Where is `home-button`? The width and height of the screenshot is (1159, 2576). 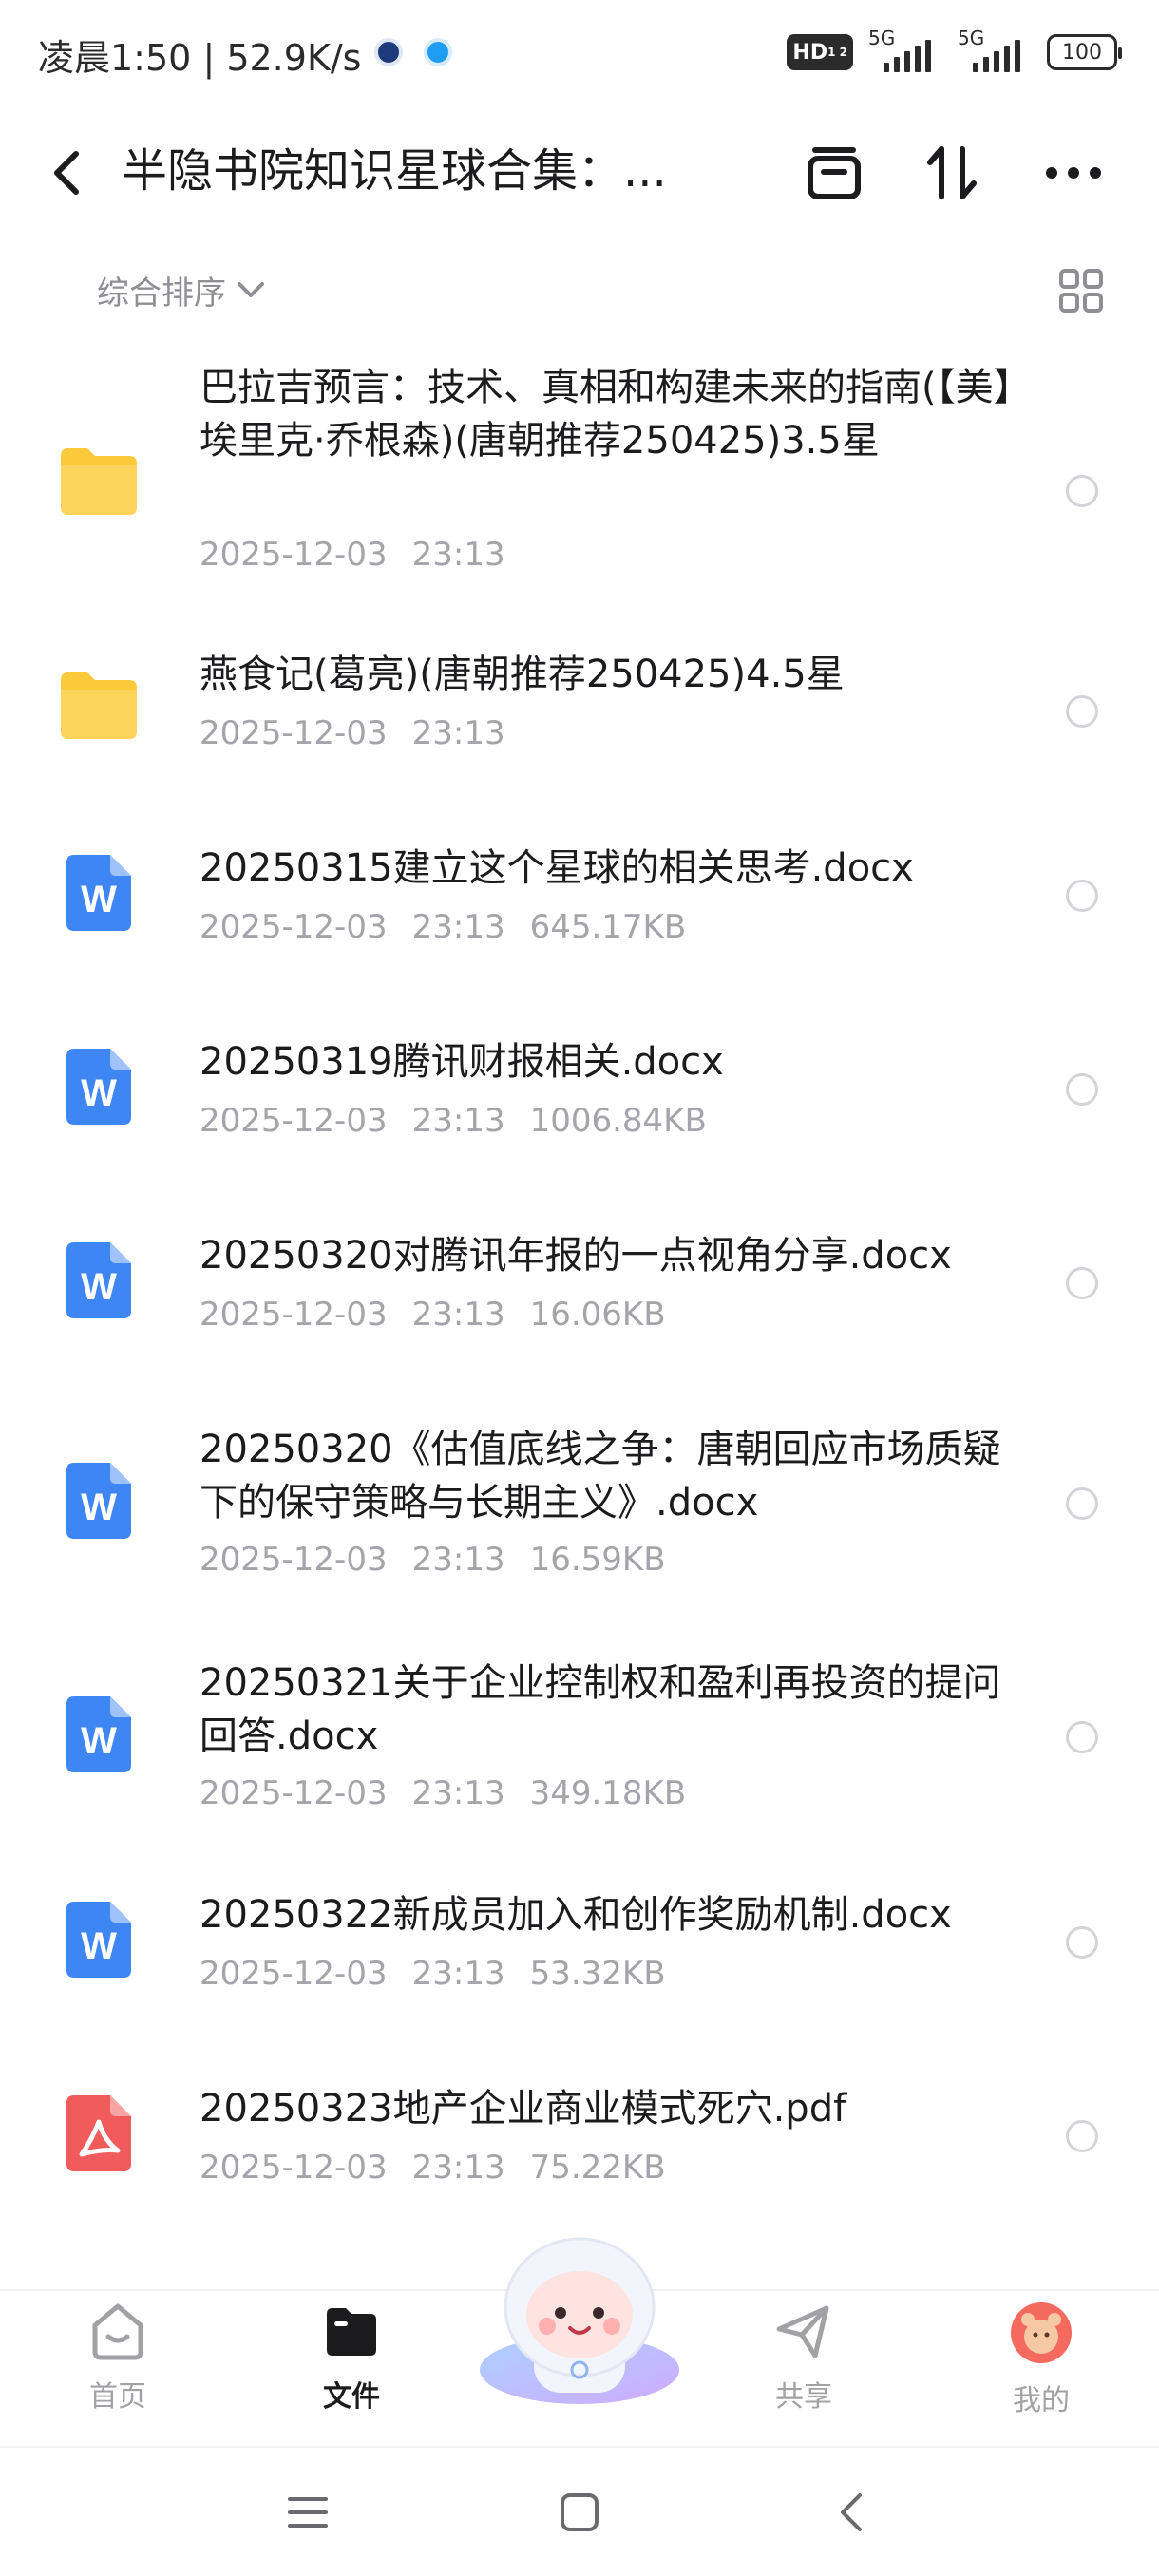
home-button is located at coordinates (580, 2512).